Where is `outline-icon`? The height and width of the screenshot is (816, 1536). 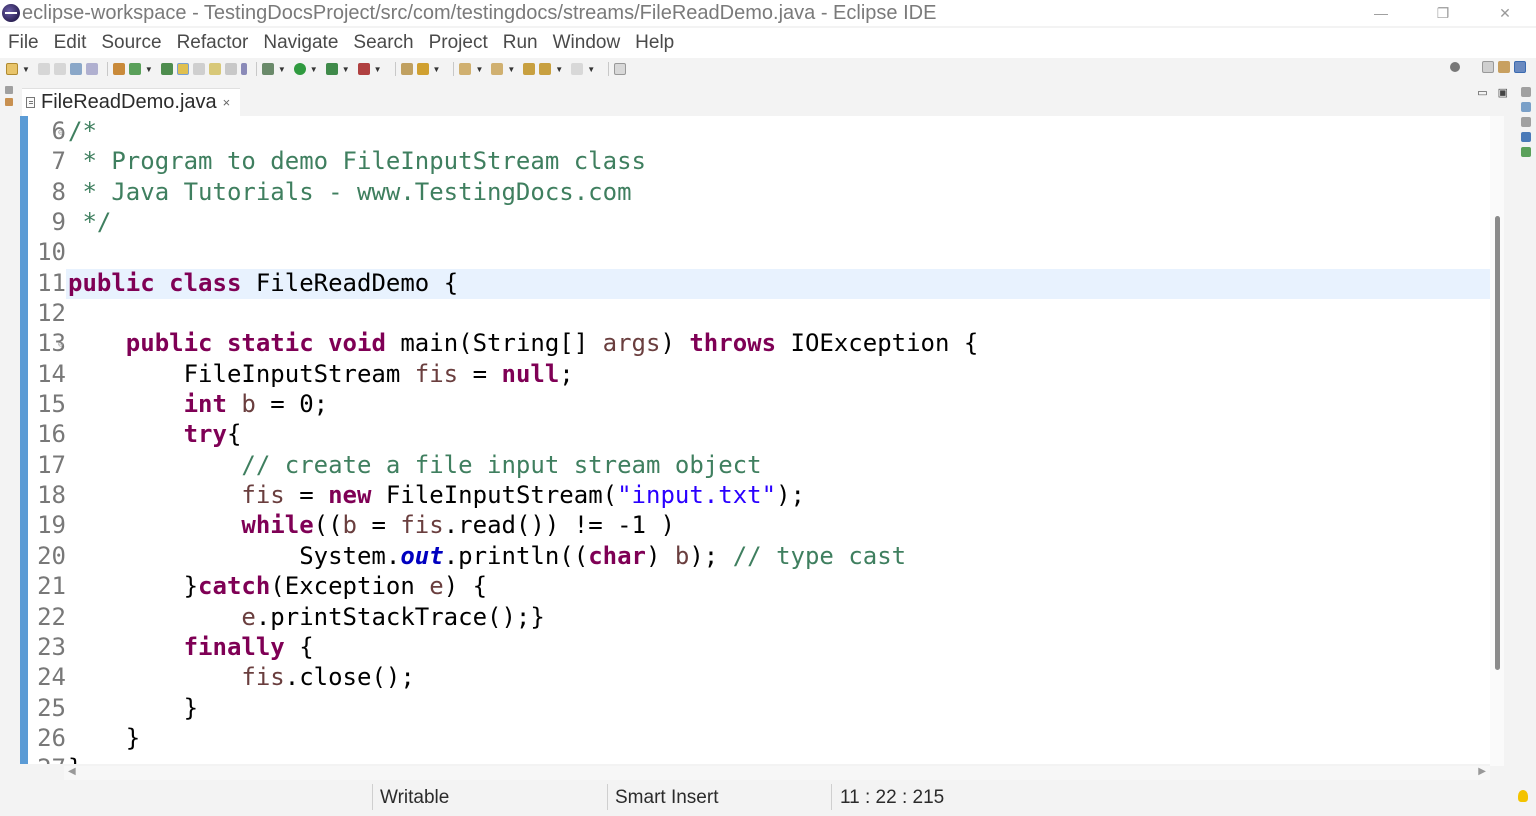 outline-icon is located at coordinates (1526, 107).